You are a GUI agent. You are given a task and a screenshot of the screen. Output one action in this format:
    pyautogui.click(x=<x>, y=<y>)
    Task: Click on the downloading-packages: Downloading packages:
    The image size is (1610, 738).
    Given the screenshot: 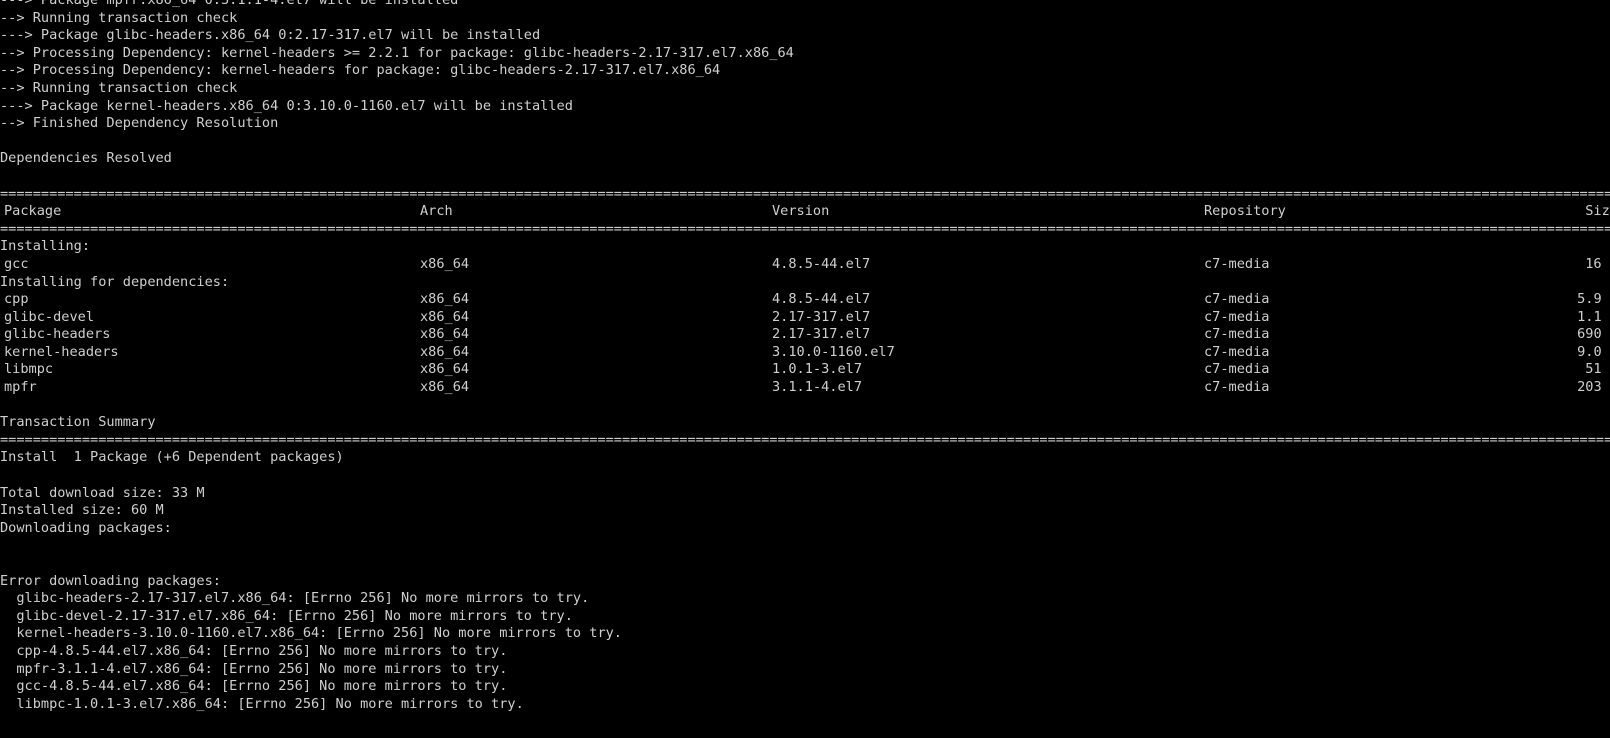 What is the action you would take?
    pyautogui.click(x=86, y=527)
    